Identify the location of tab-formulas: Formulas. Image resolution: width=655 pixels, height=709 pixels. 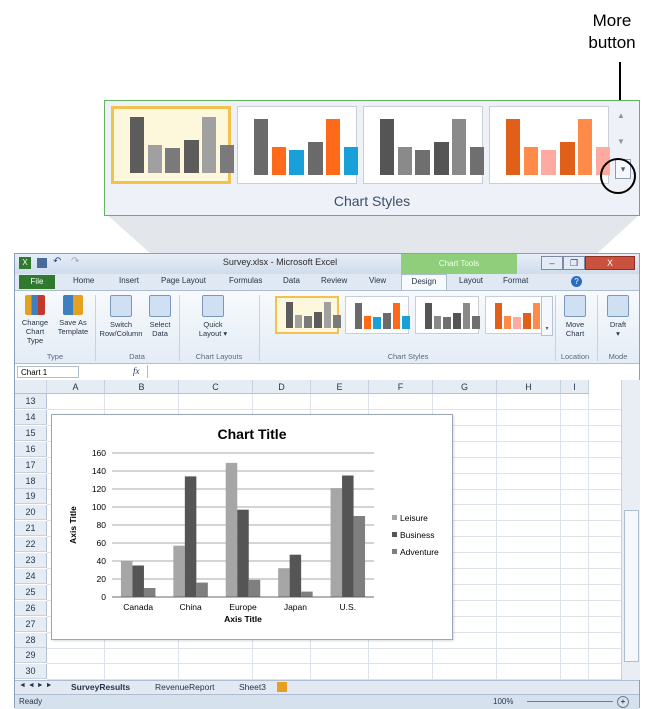
(245, 280).